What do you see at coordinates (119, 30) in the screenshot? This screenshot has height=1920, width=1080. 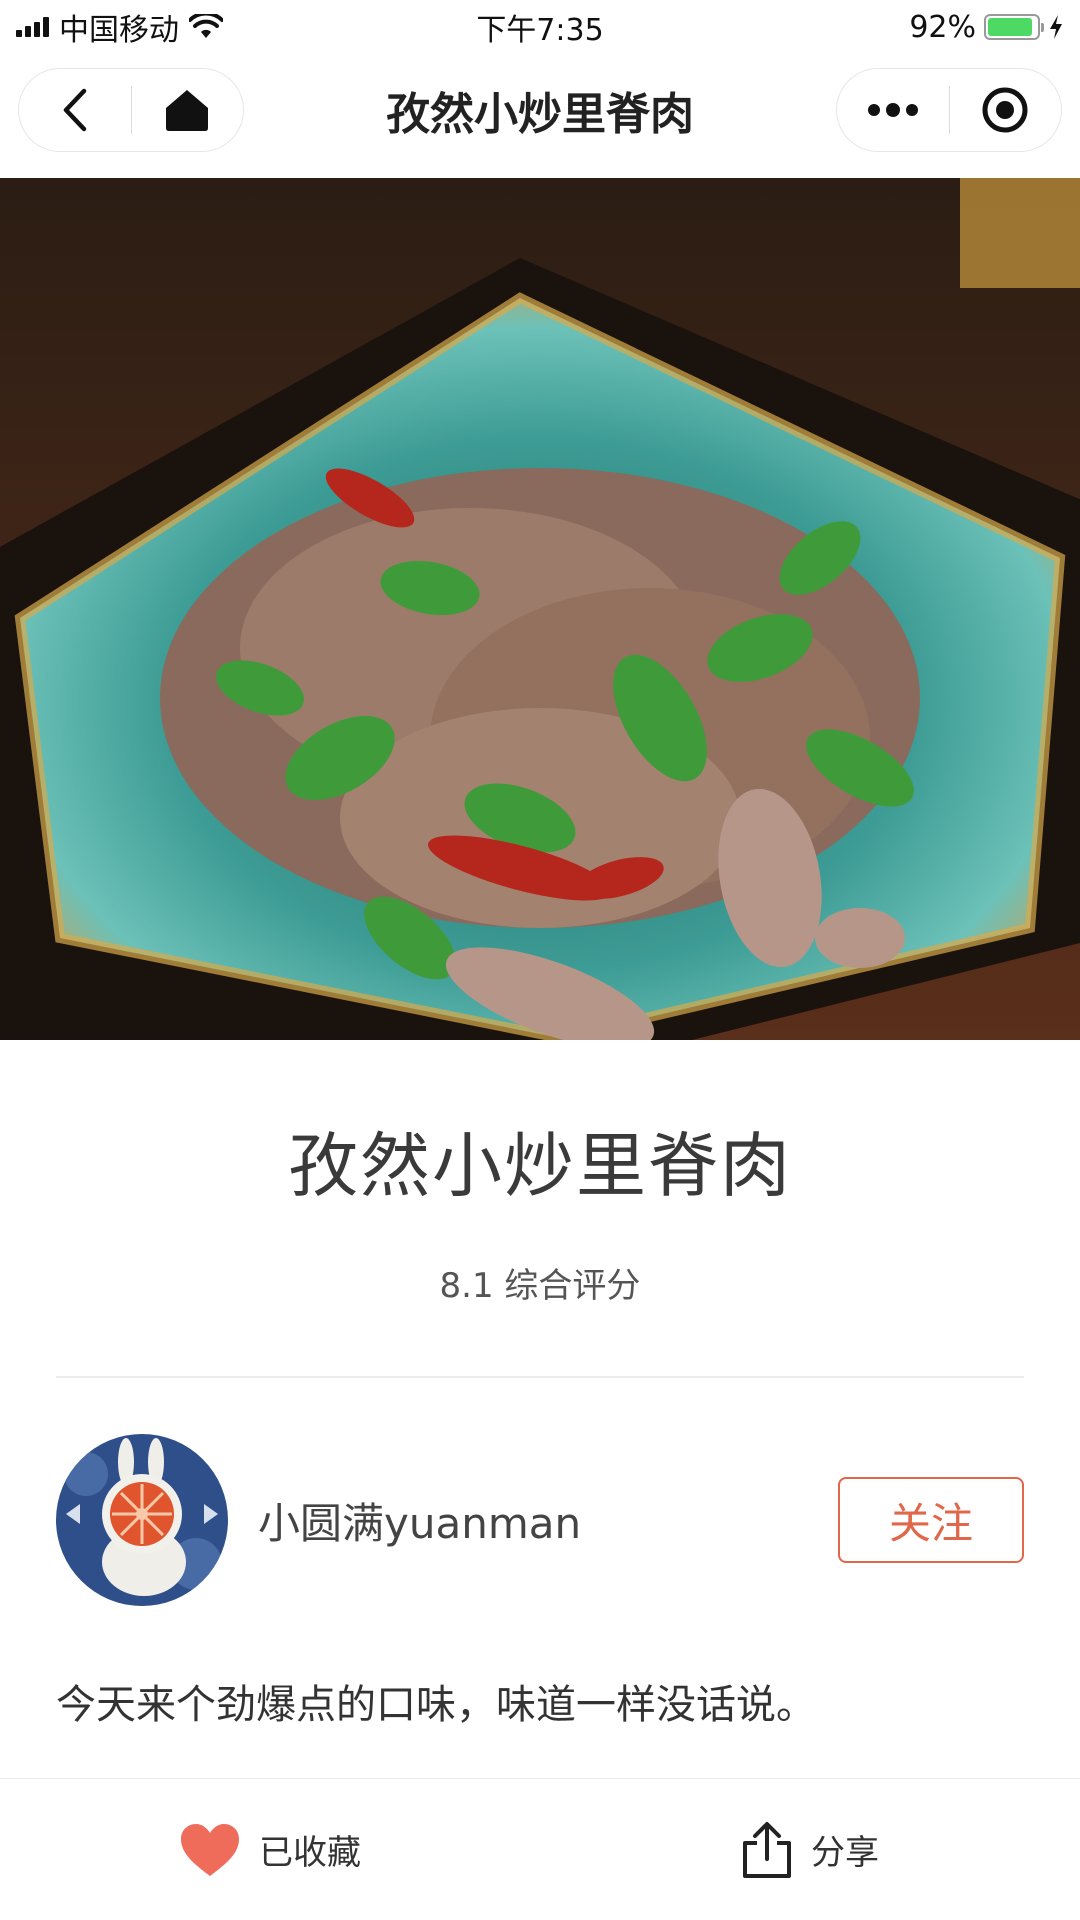 I see `carrier-label: 中国移动` at bounding box center [119, 30].